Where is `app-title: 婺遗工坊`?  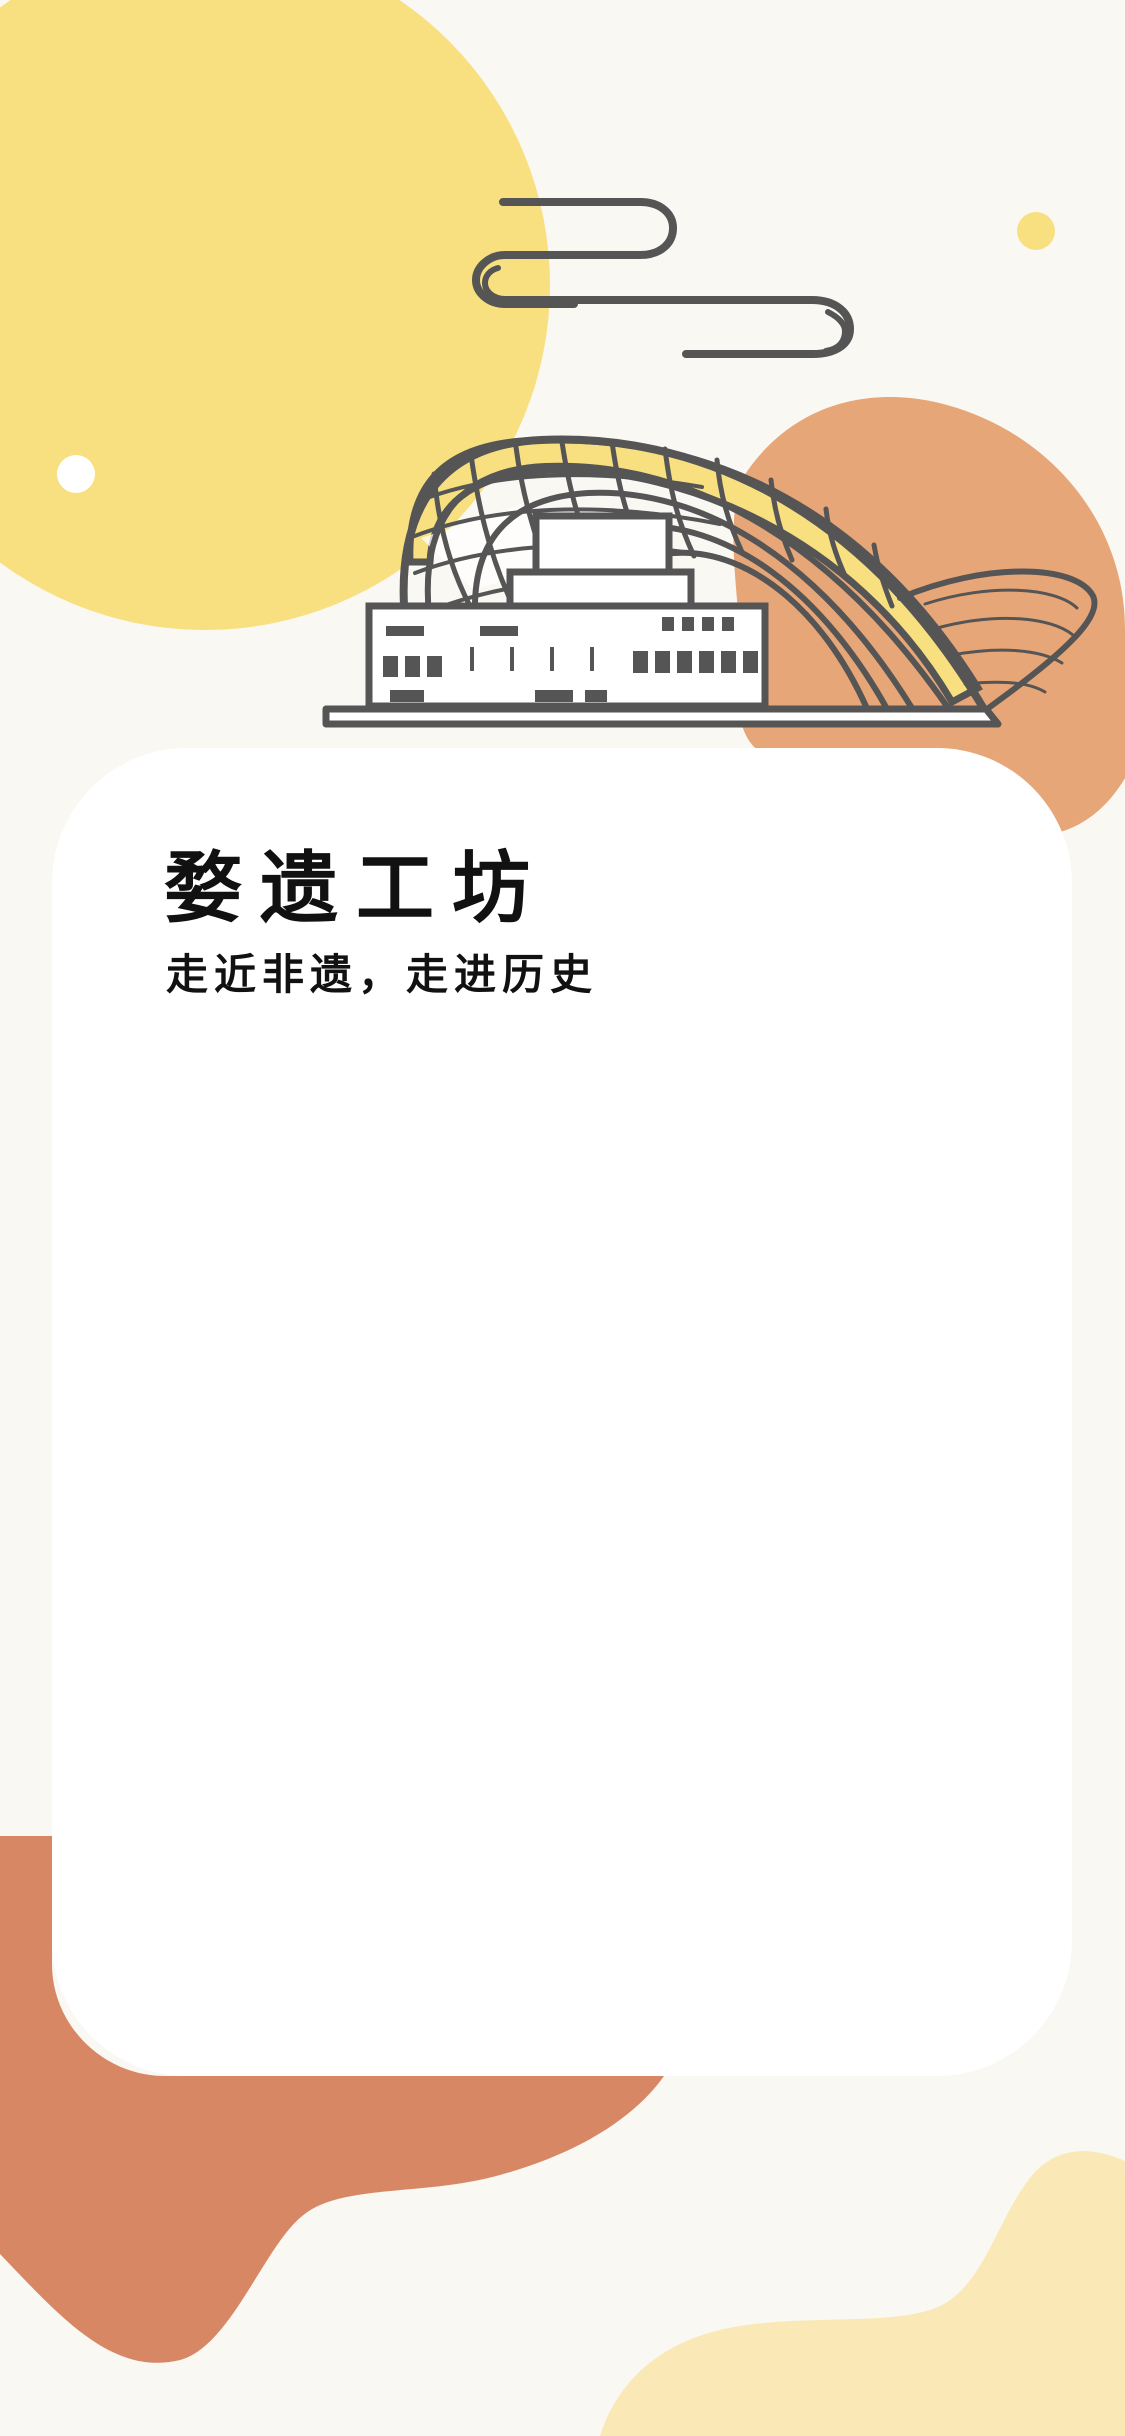 app-title: 婺遗工坊 is located at coordinates (356, 888).